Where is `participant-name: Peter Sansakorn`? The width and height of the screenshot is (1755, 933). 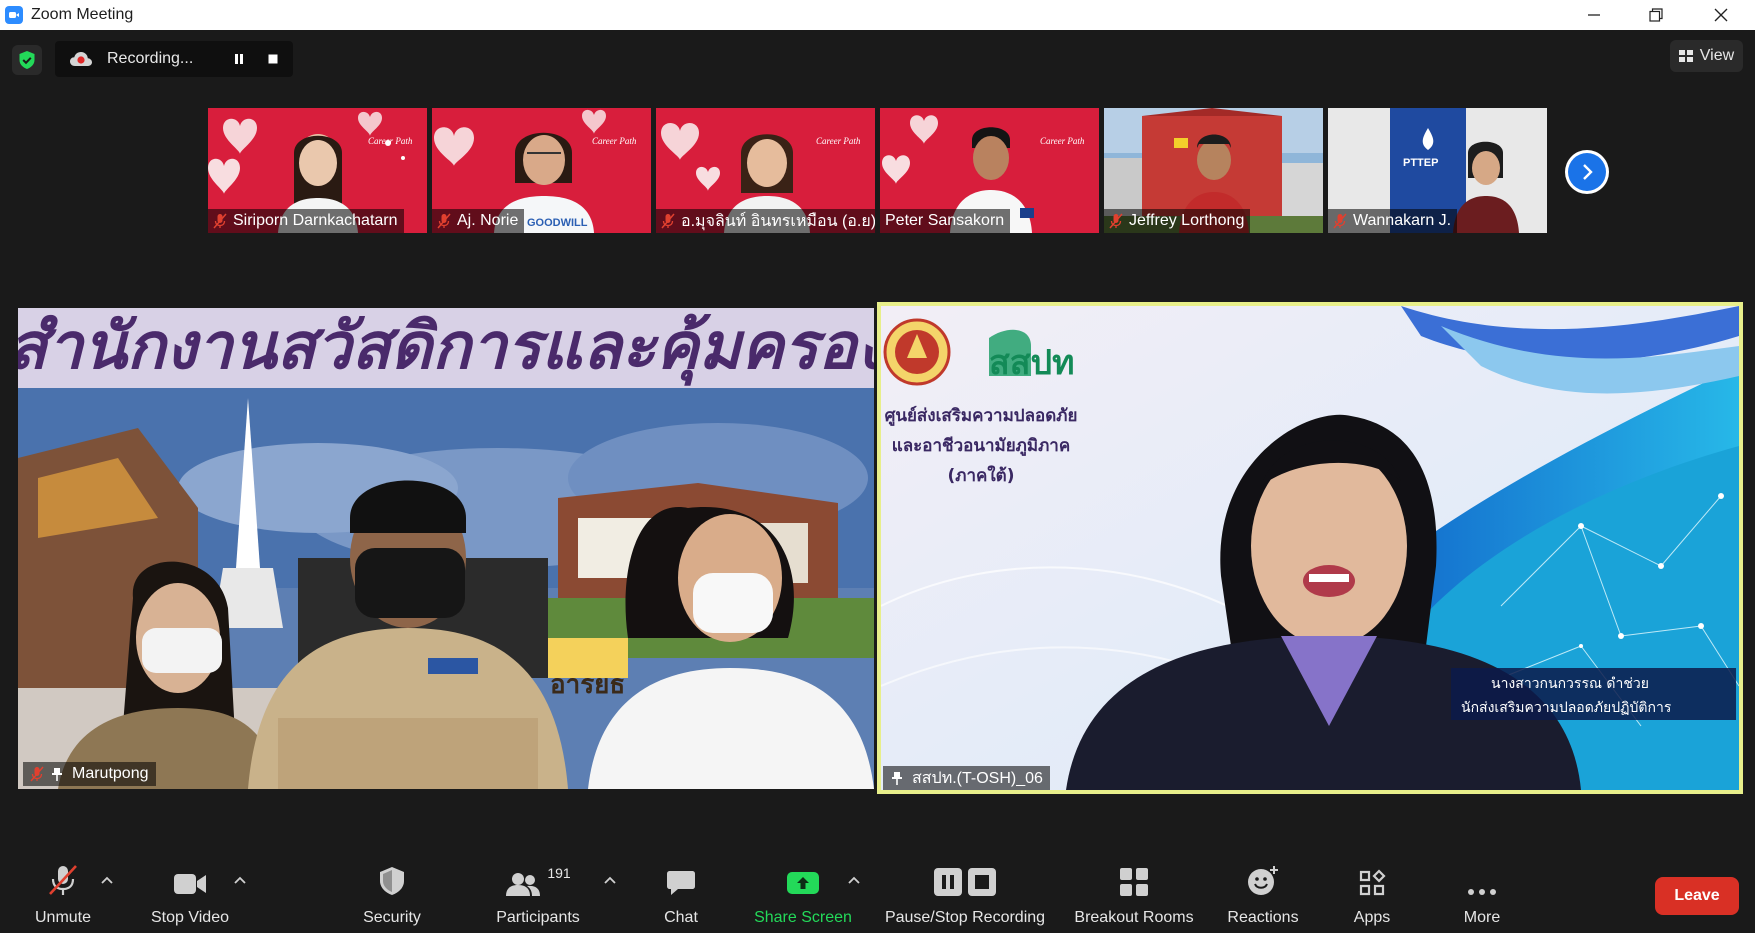 participant-name: Peter Sansakorn is located at coordinates (945, 220).